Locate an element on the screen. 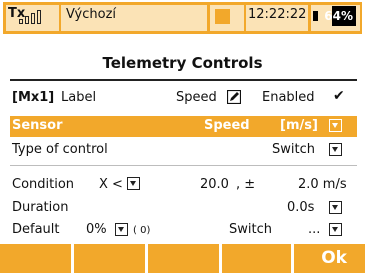  battery-icon: 64% is located at coordinates (337, 16).